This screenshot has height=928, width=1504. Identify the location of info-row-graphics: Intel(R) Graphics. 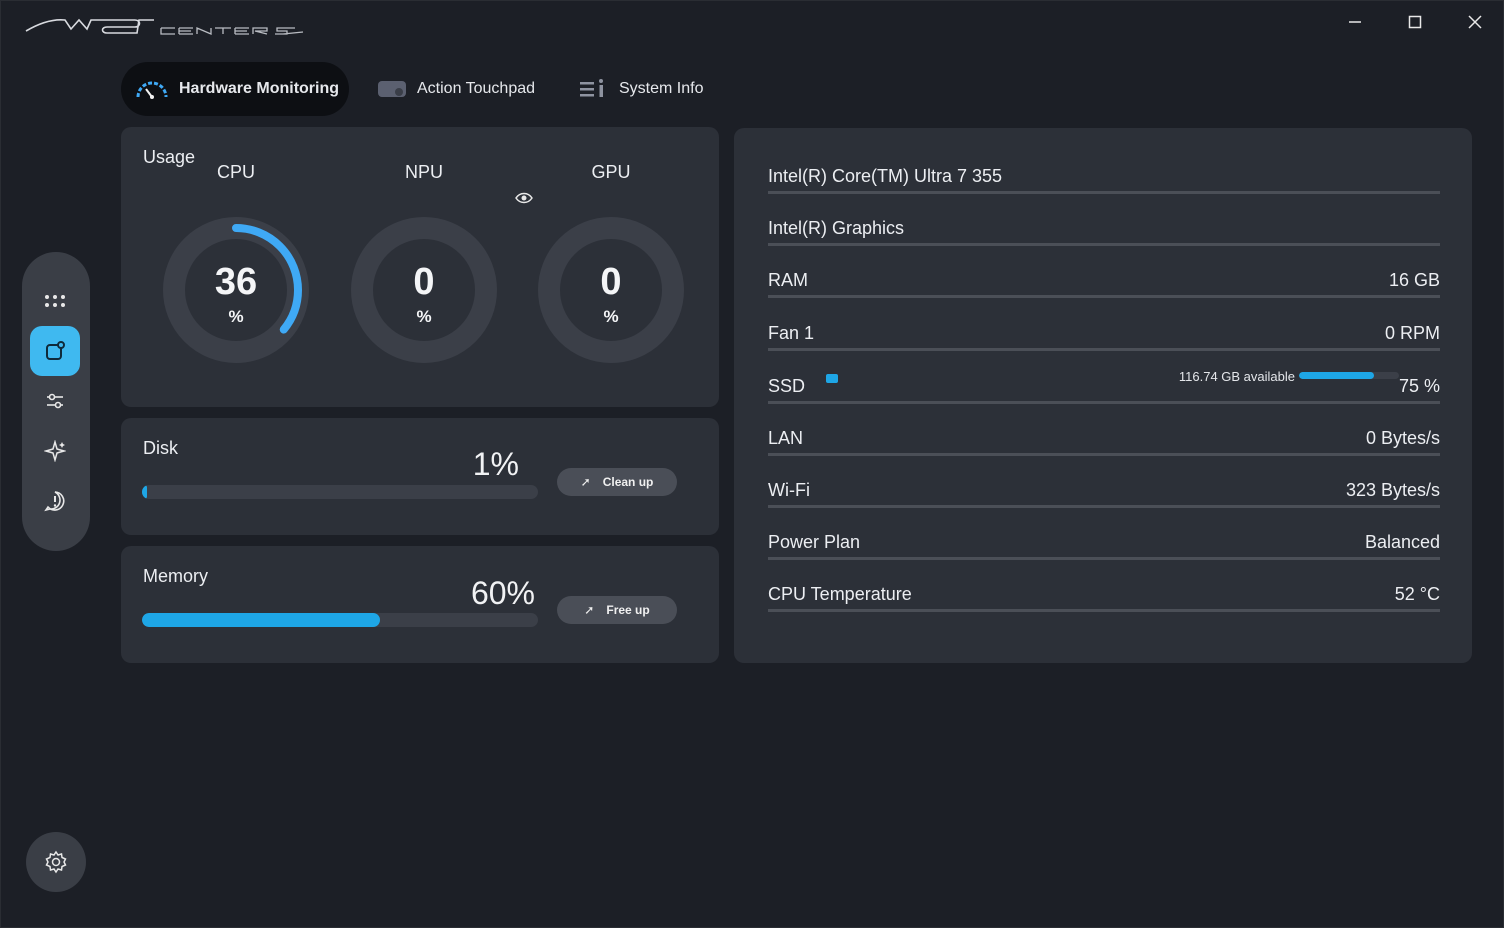
(1104, 220).